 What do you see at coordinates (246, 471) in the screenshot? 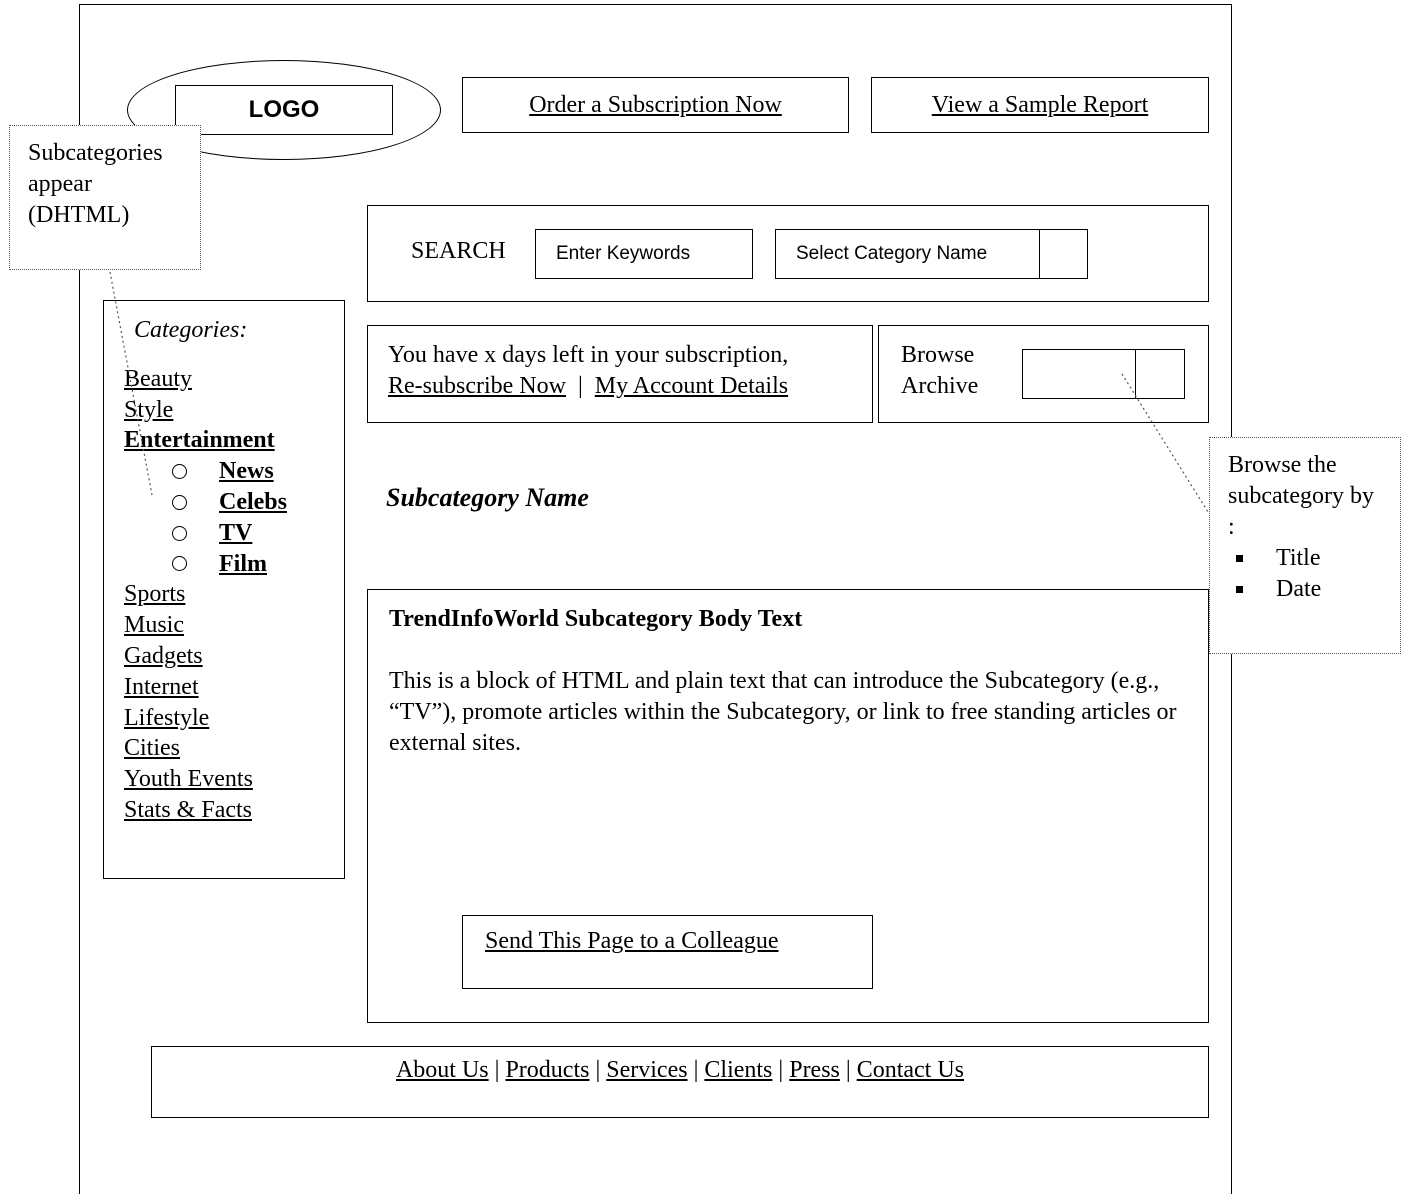
I see `subcategory-news: News` at bounding box center [246, 471].